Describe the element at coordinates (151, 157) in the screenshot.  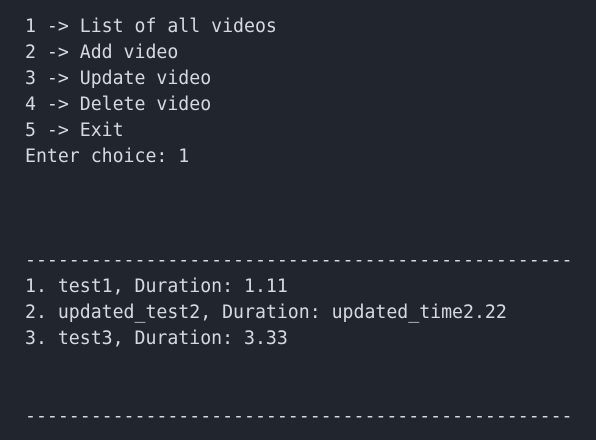
I see `choice-prompt: Enter choice: 1` at that location.